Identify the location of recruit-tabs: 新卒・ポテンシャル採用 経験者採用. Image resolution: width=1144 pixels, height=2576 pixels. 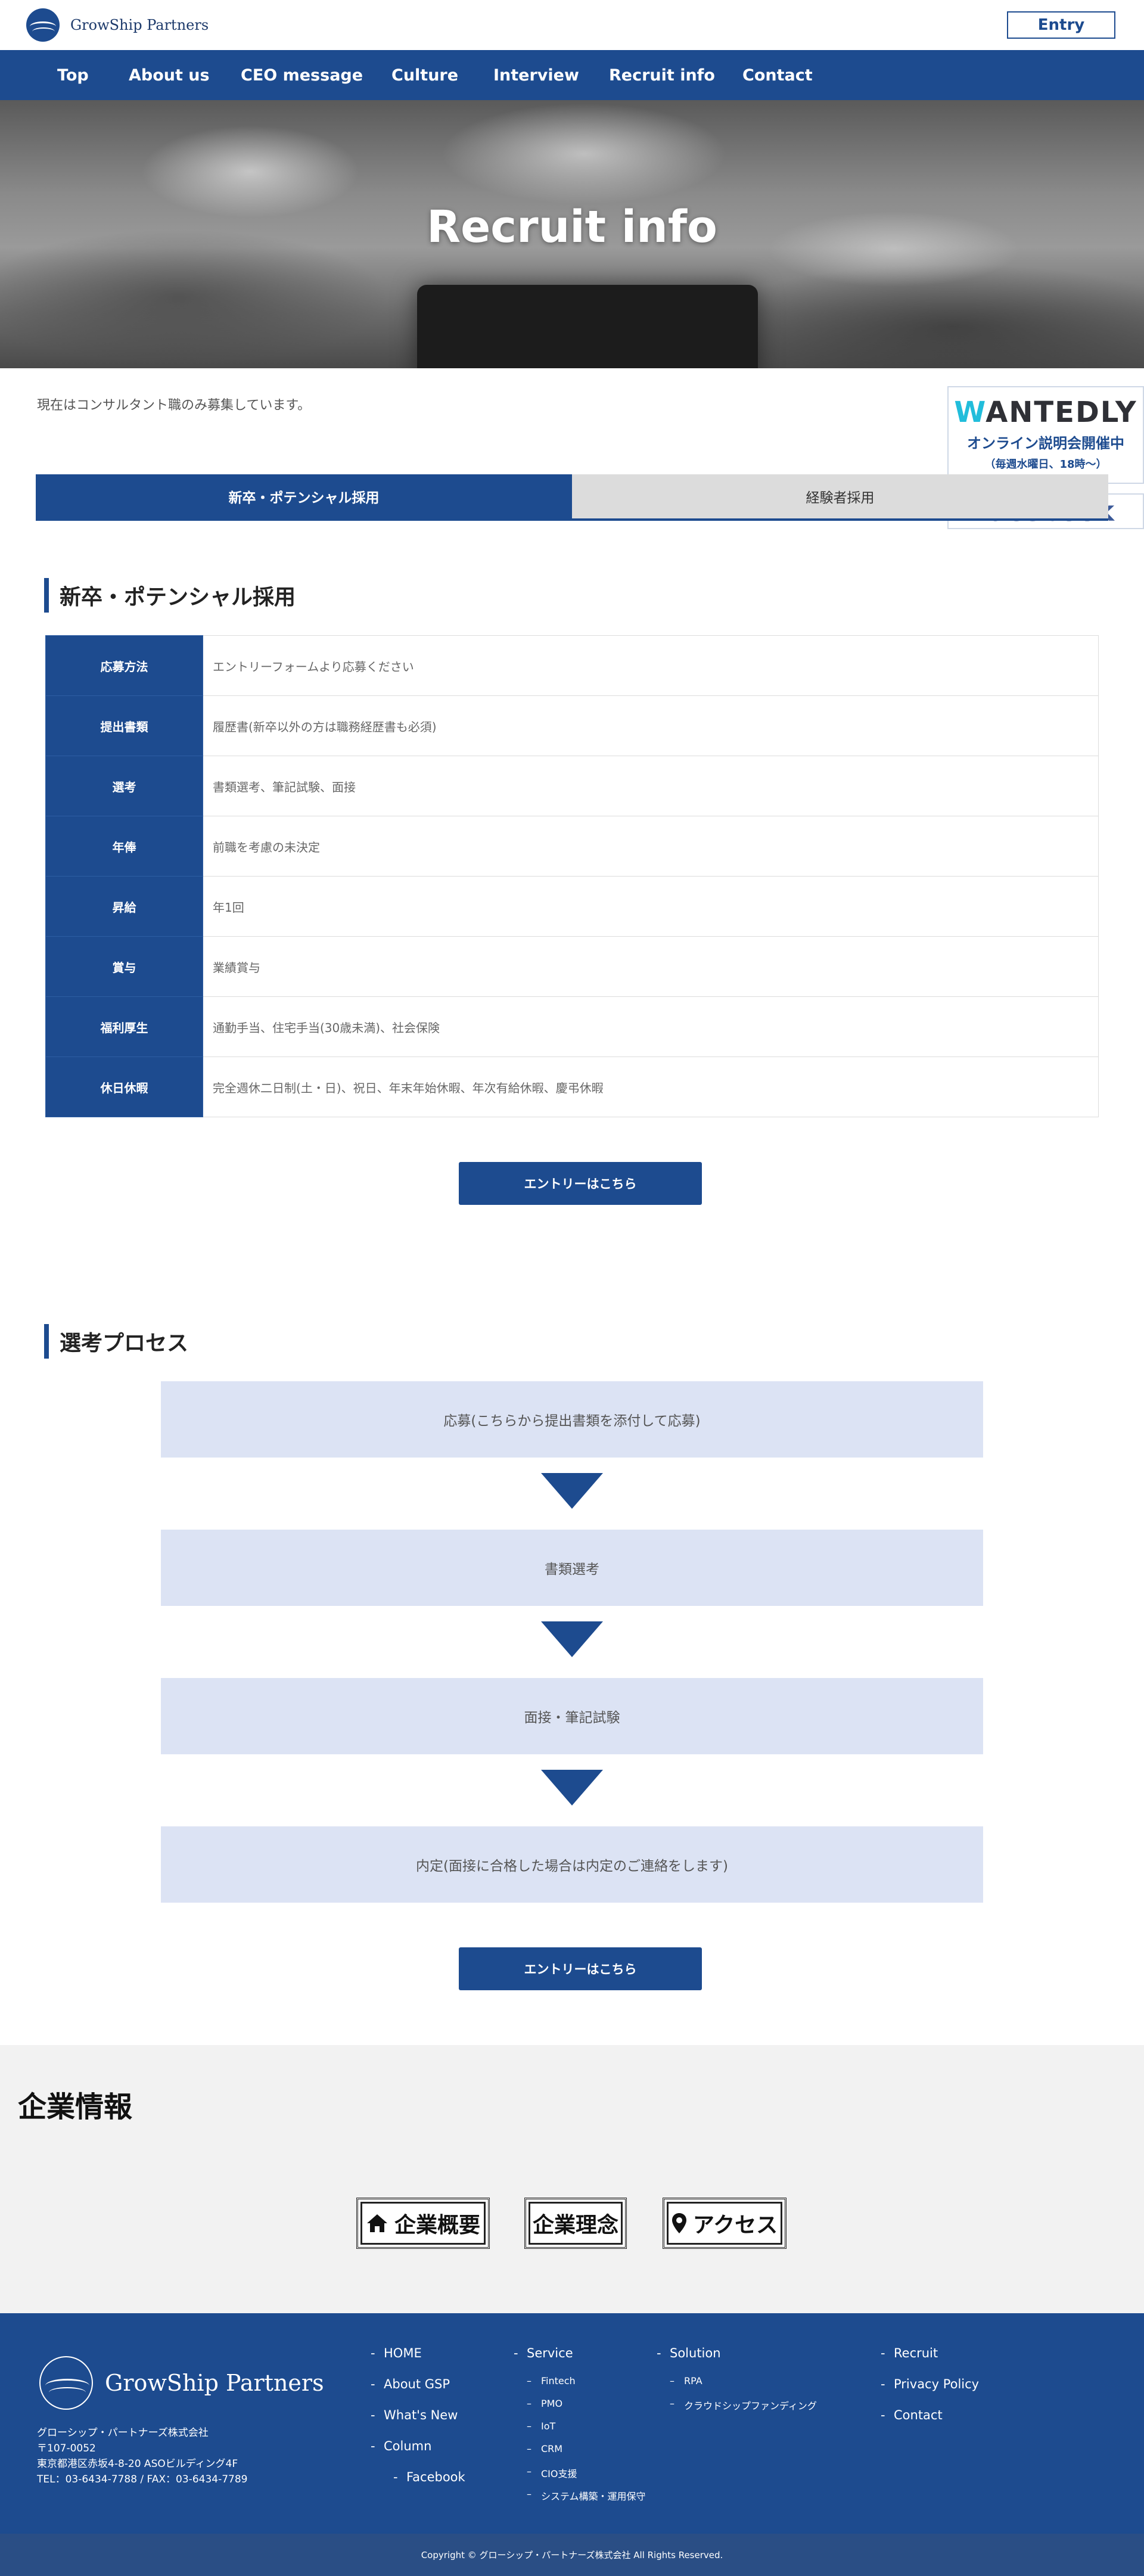
(572, 497).